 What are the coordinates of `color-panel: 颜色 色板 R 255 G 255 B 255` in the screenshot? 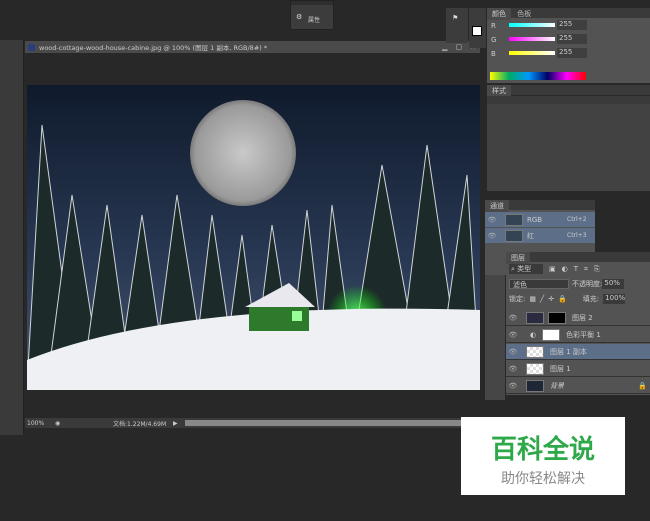 It's located at (568, 45).